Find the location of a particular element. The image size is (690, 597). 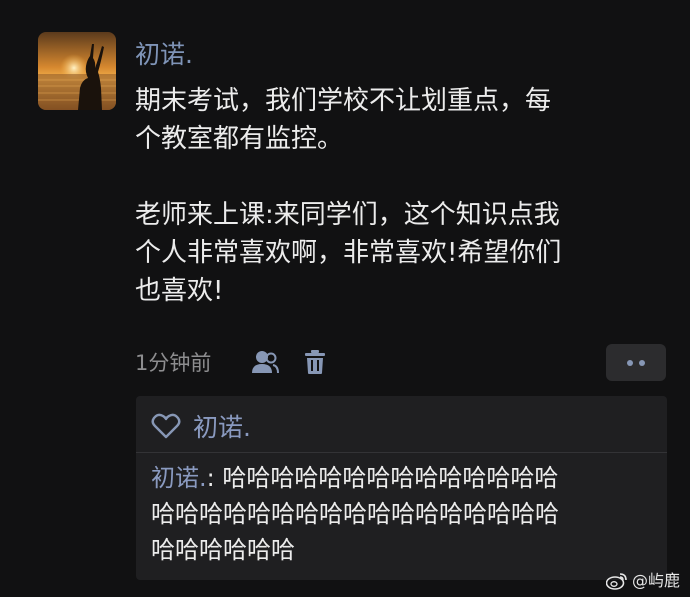

trash-icon is located at coordinates (315, 362).